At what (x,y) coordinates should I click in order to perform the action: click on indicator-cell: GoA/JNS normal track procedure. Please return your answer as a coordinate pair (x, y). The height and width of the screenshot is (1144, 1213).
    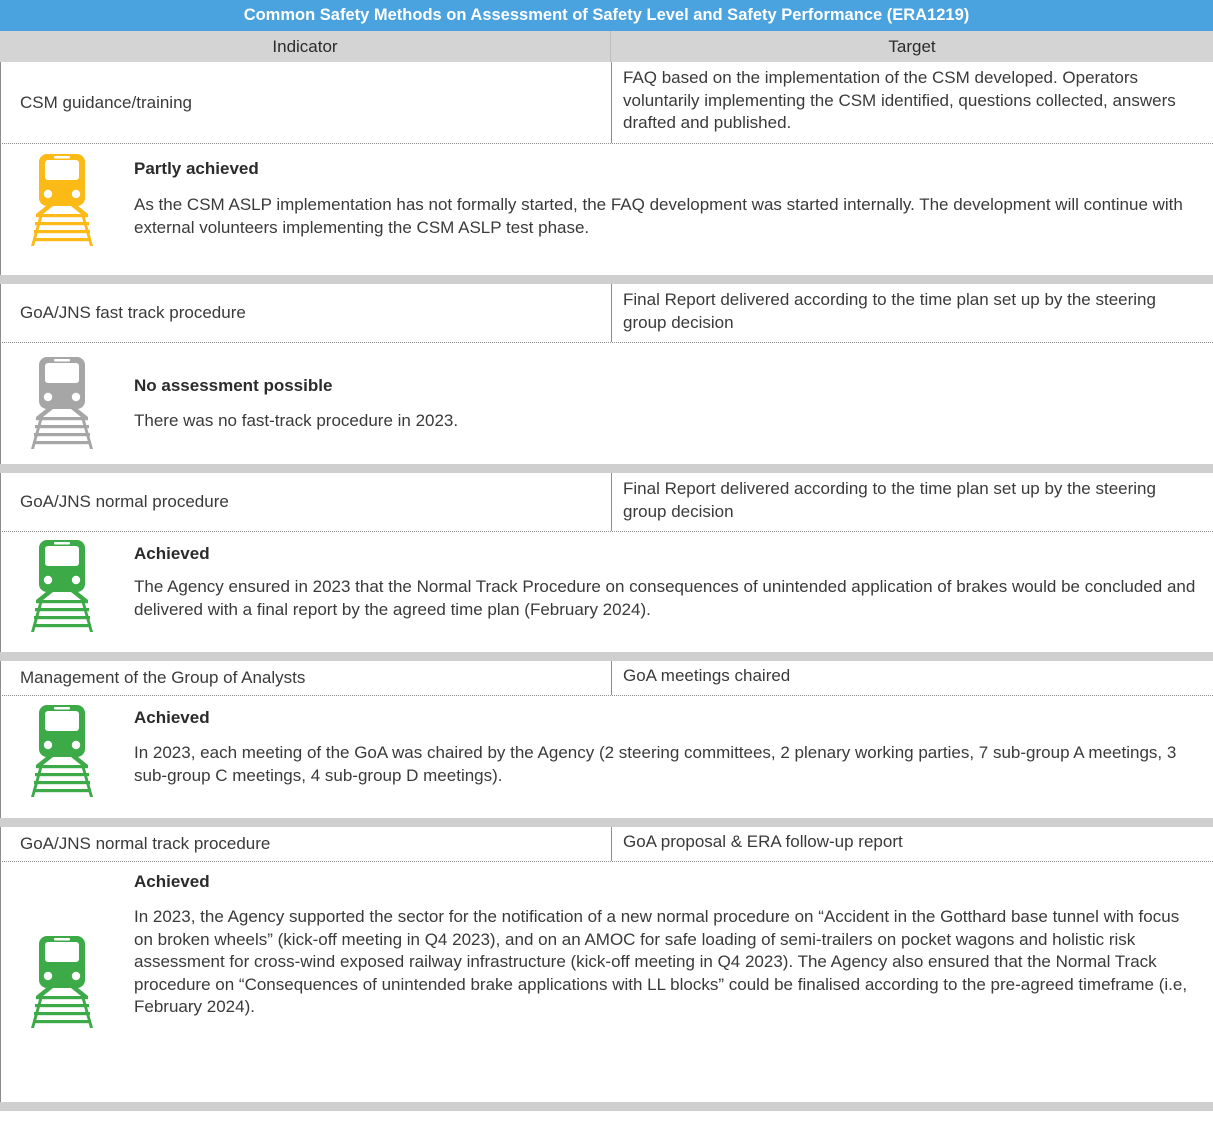
    Looking at the image, I should click on (145, 843).